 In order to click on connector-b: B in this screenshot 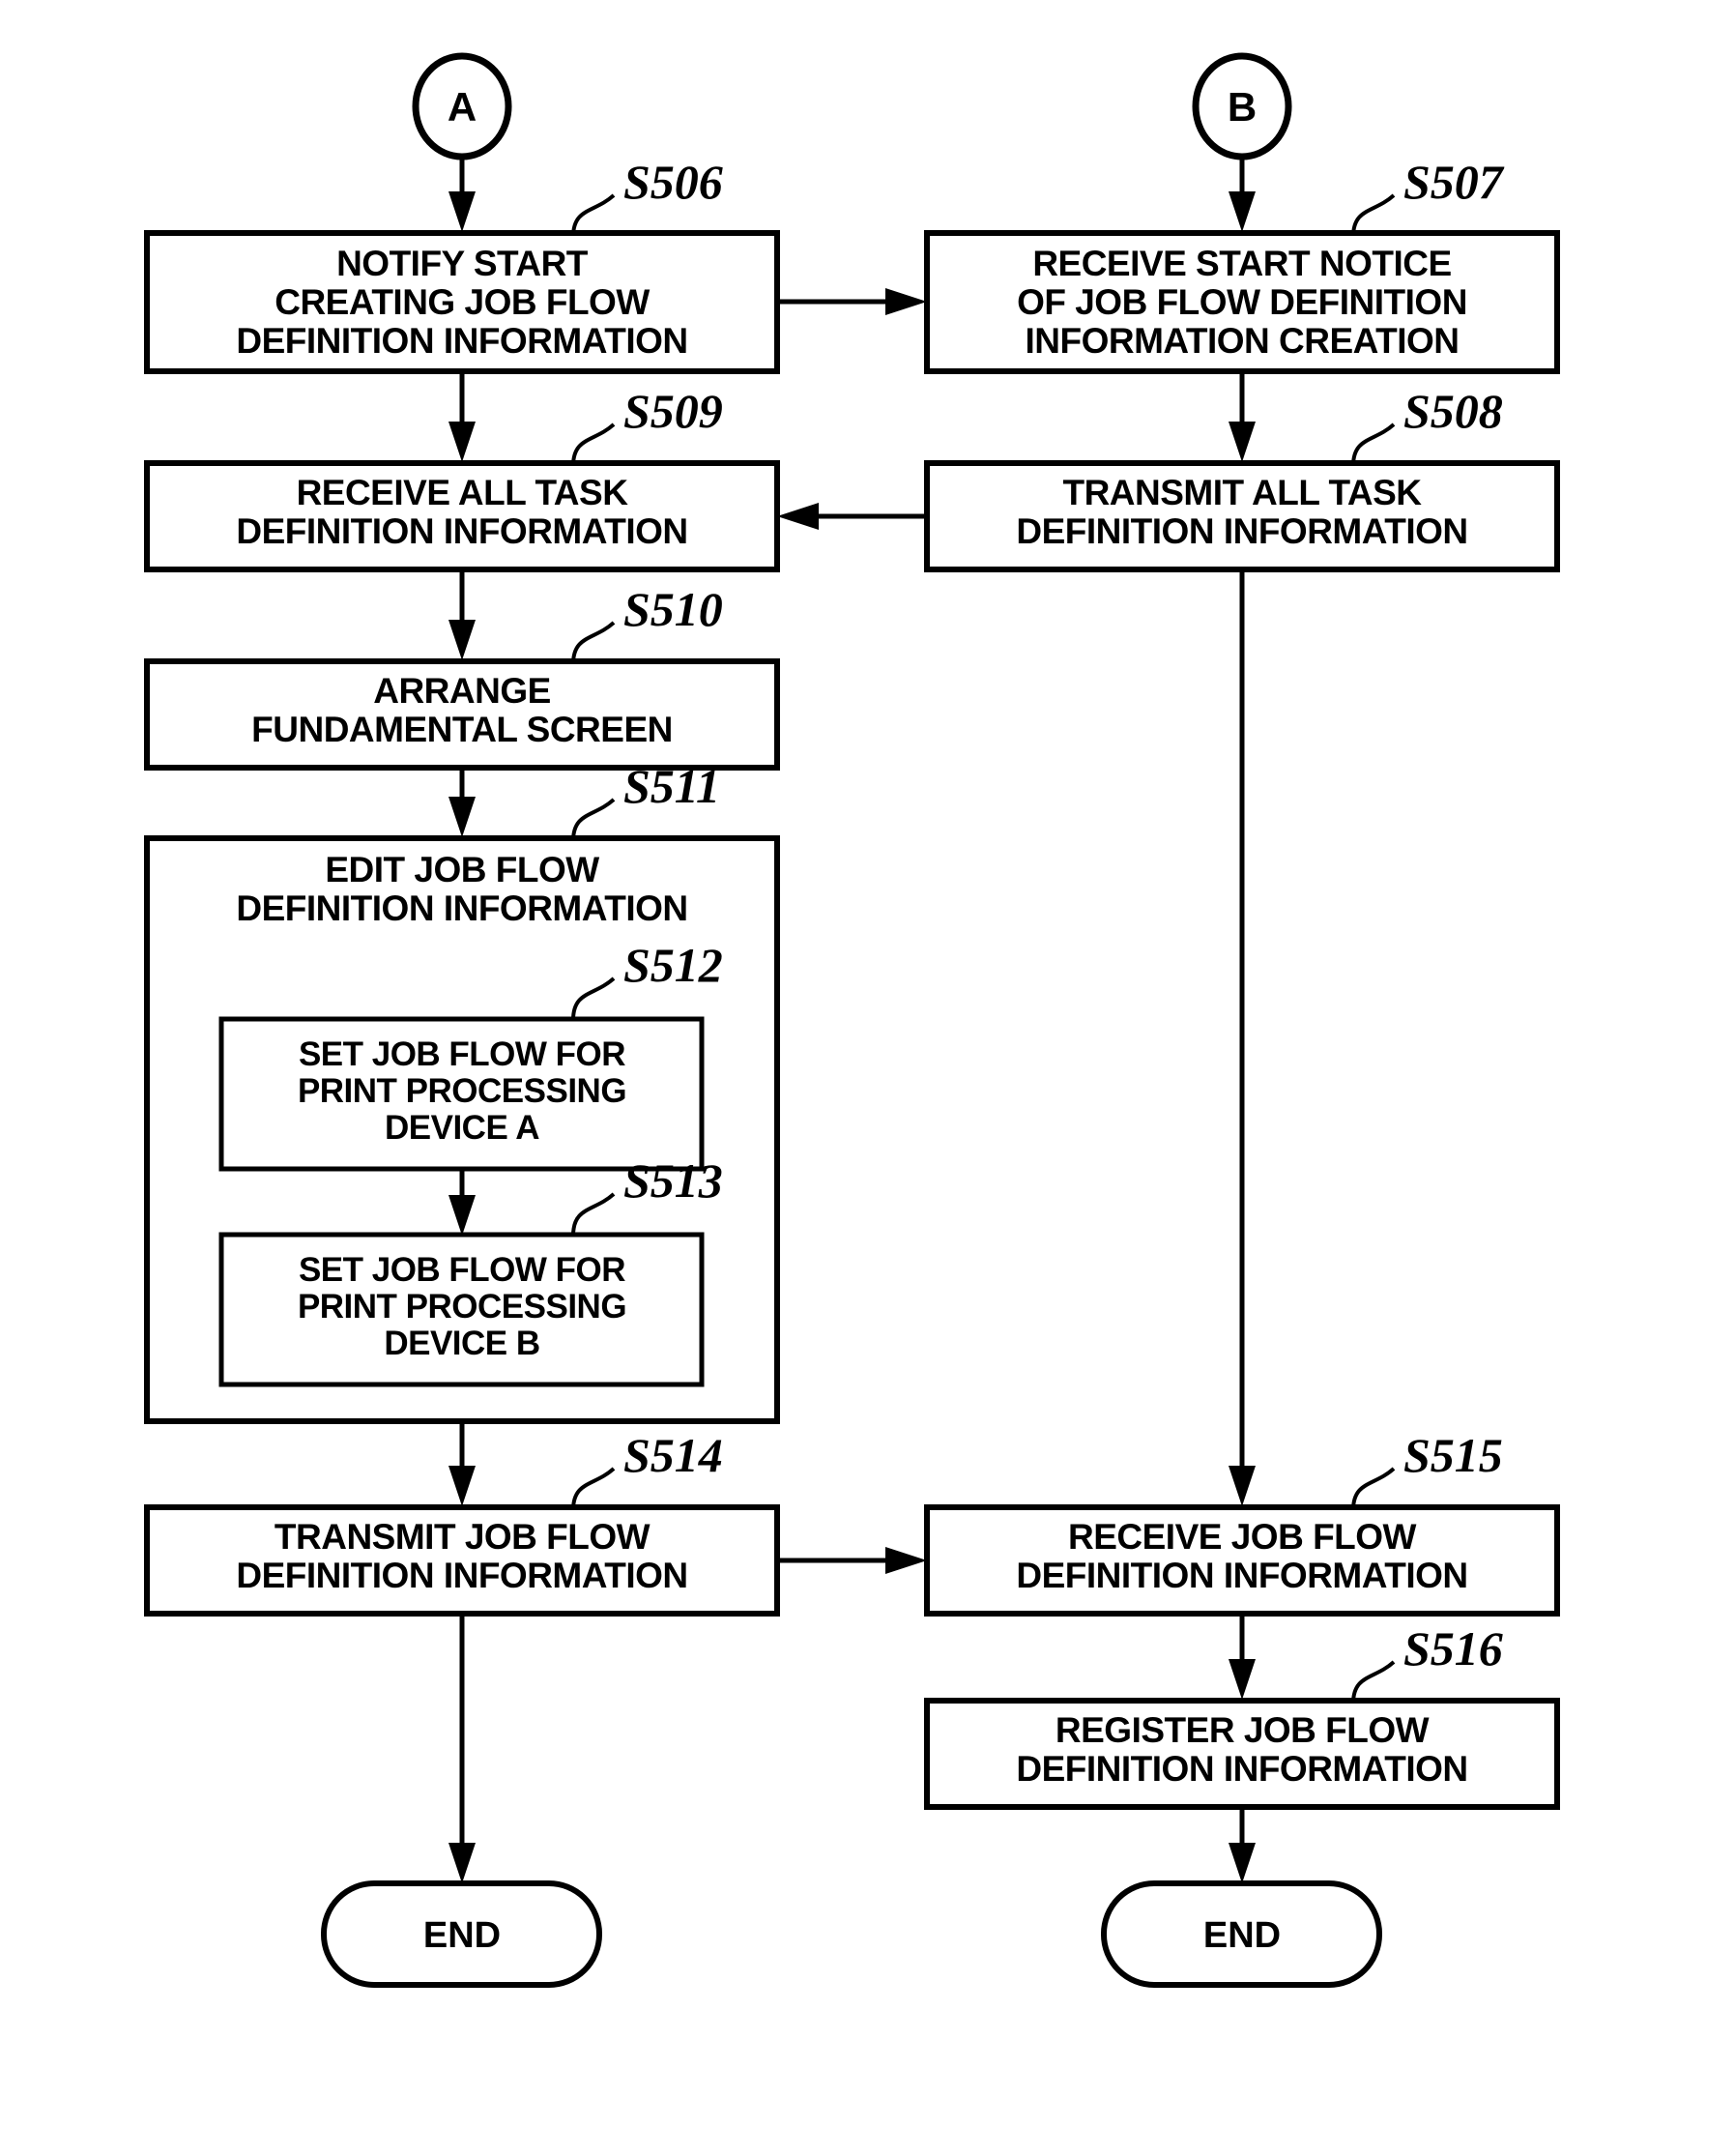, I will do `click(1242, 106)`.